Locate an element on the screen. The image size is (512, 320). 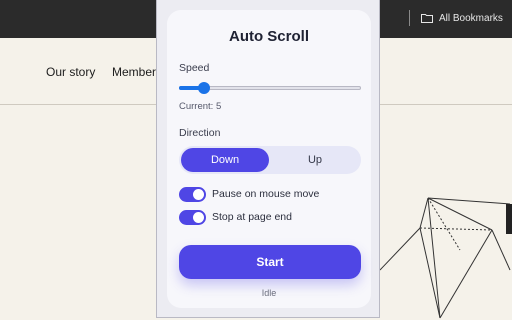
folder-icon is located at coordinates (427, 18).